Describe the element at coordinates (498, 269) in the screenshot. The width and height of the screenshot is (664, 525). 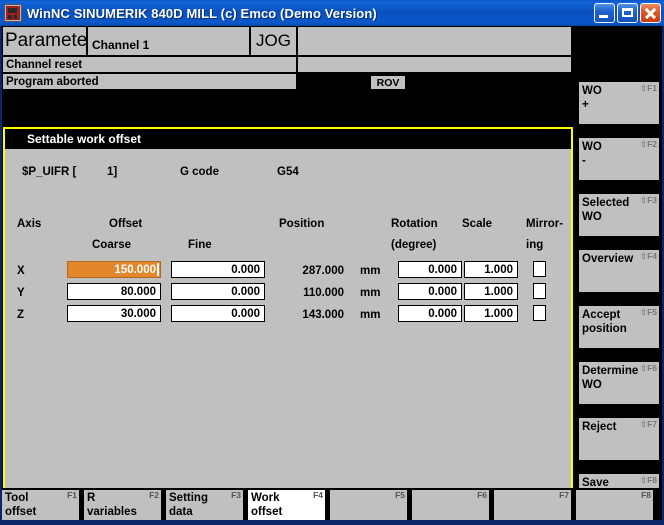
I see `scale-value-x: 1.000` at that location.